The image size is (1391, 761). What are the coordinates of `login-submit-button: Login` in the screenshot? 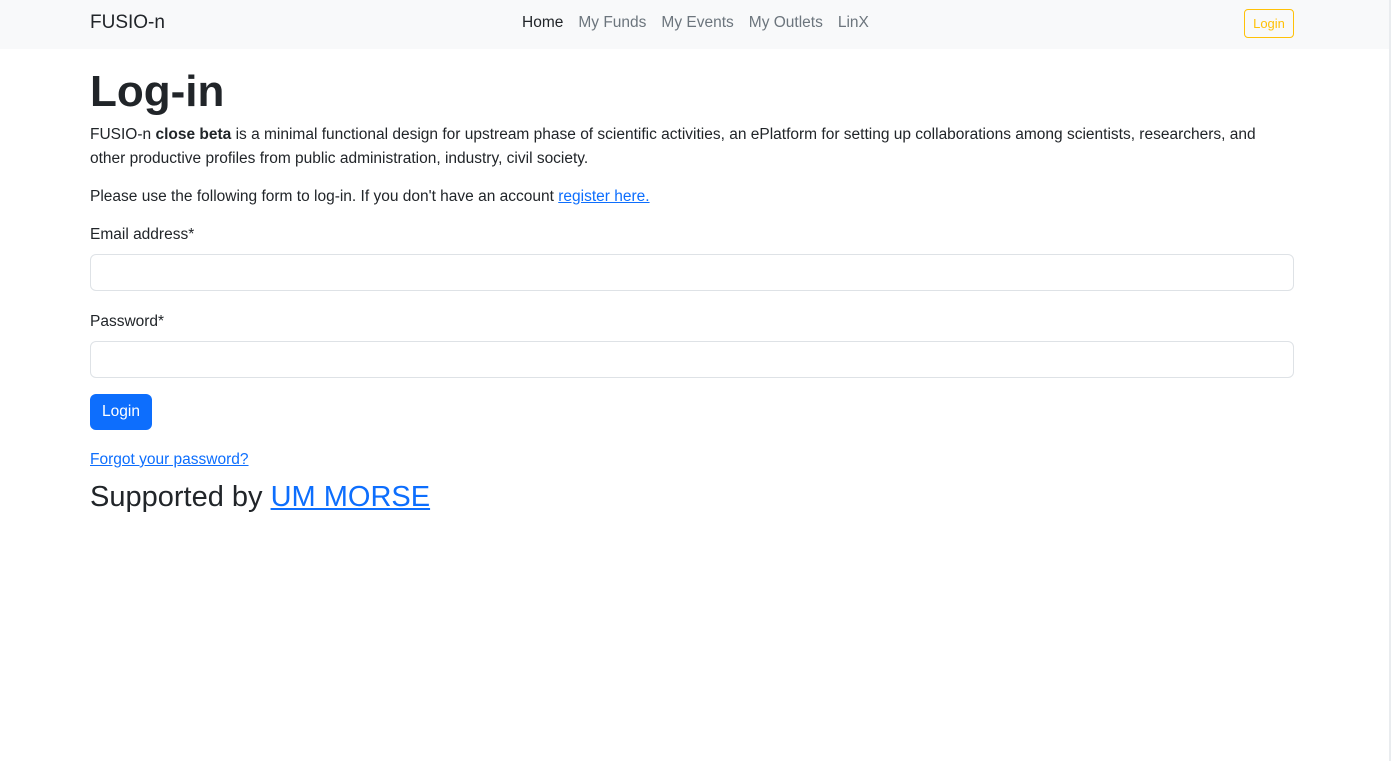 It's located at (121, 411).